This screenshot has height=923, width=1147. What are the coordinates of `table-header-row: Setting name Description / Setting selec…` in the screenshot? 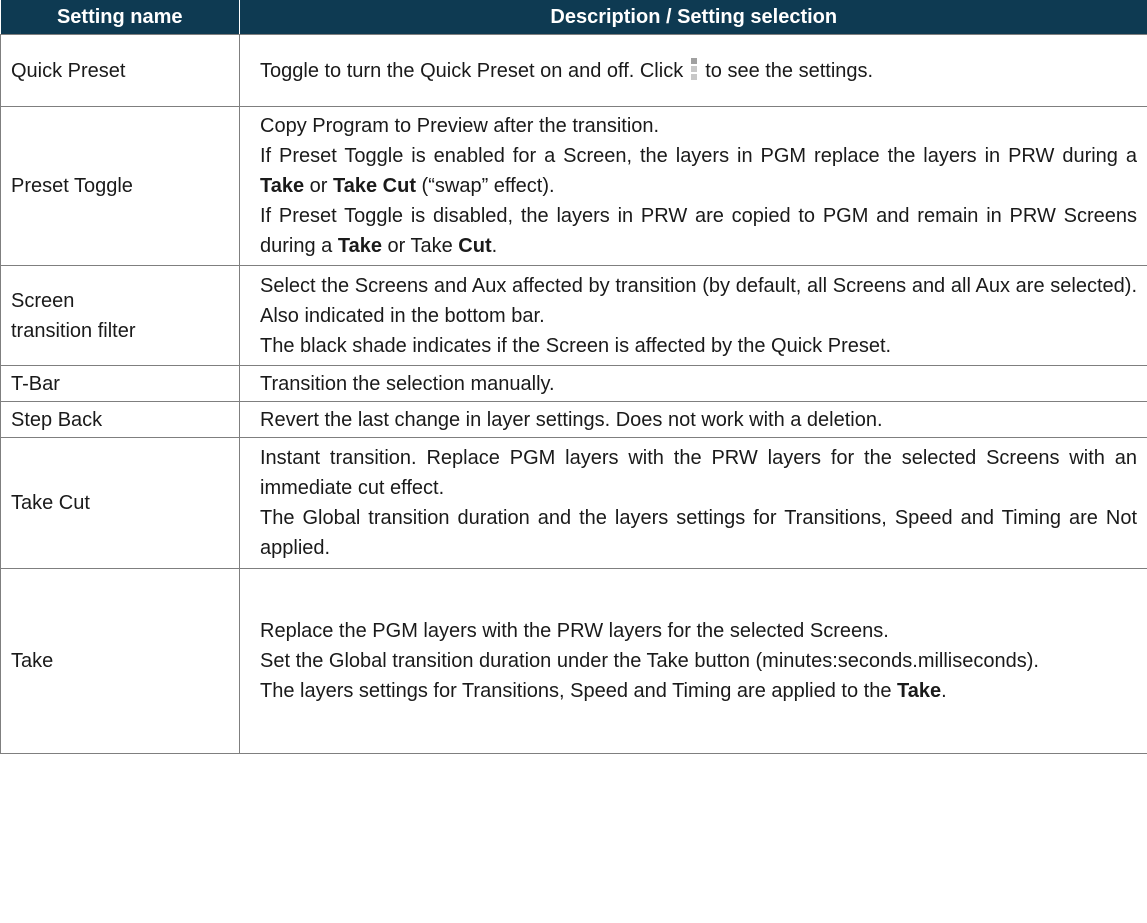 It's located at (573, 17).